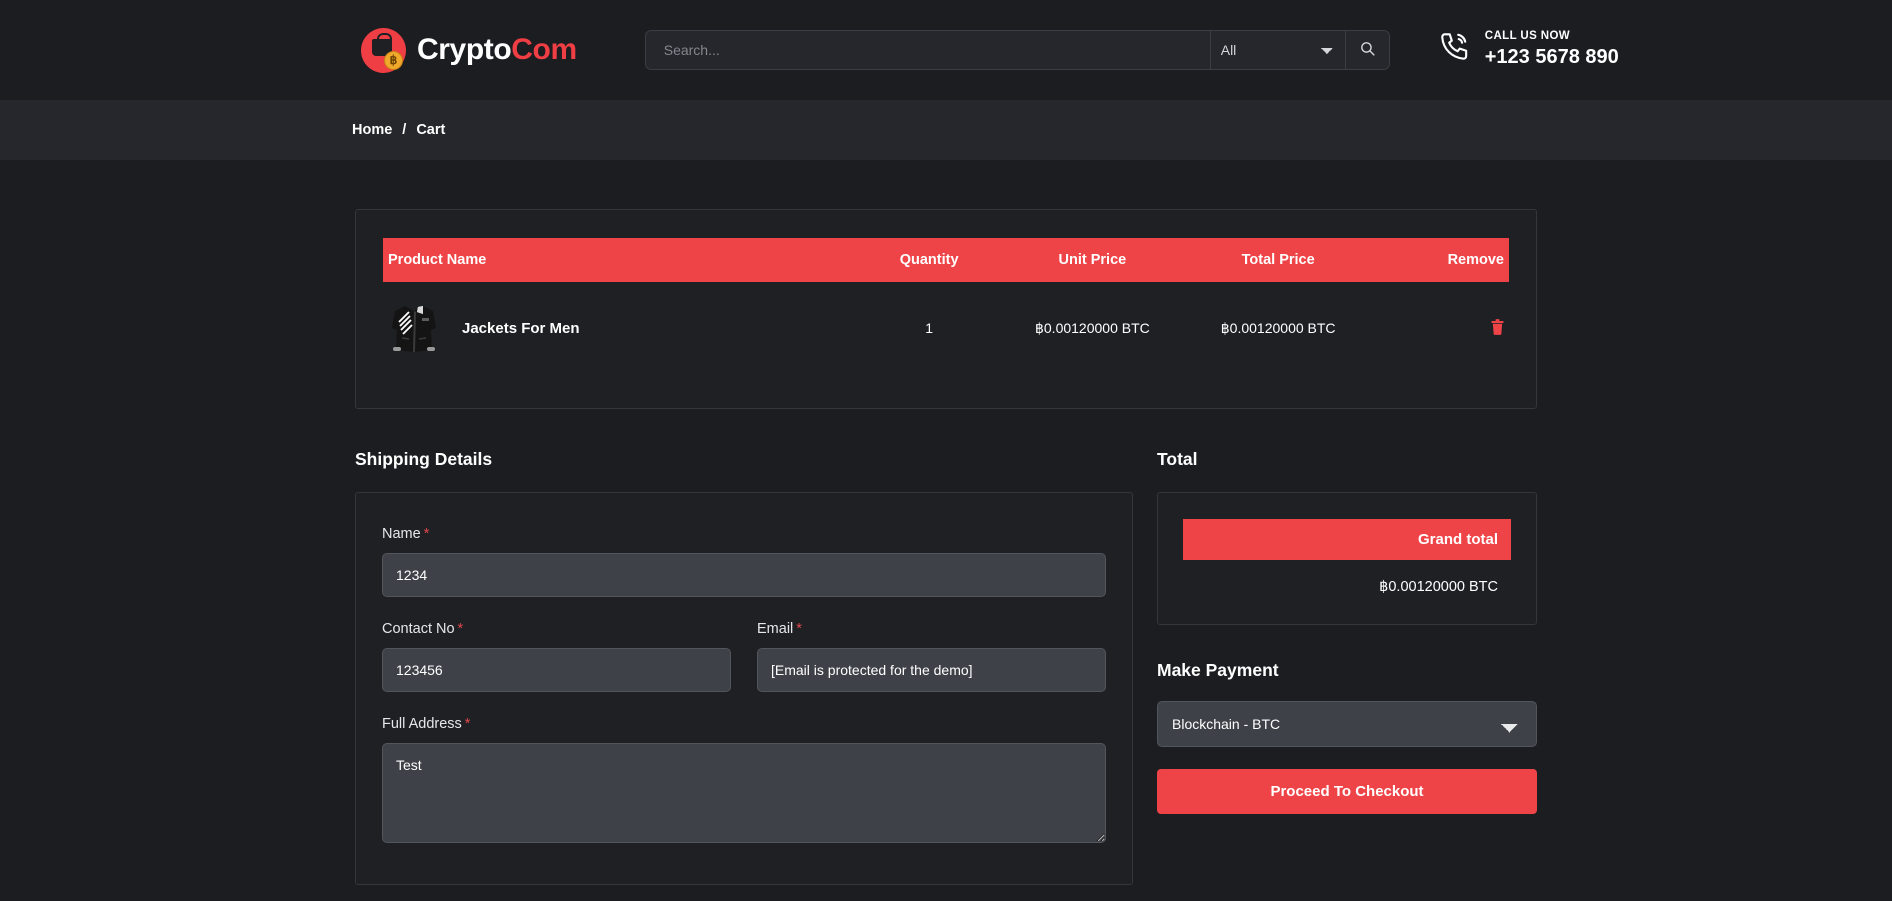 This screenshot has width=1892, height=901. I want to click on remove-item-button, so click(1497, 328).